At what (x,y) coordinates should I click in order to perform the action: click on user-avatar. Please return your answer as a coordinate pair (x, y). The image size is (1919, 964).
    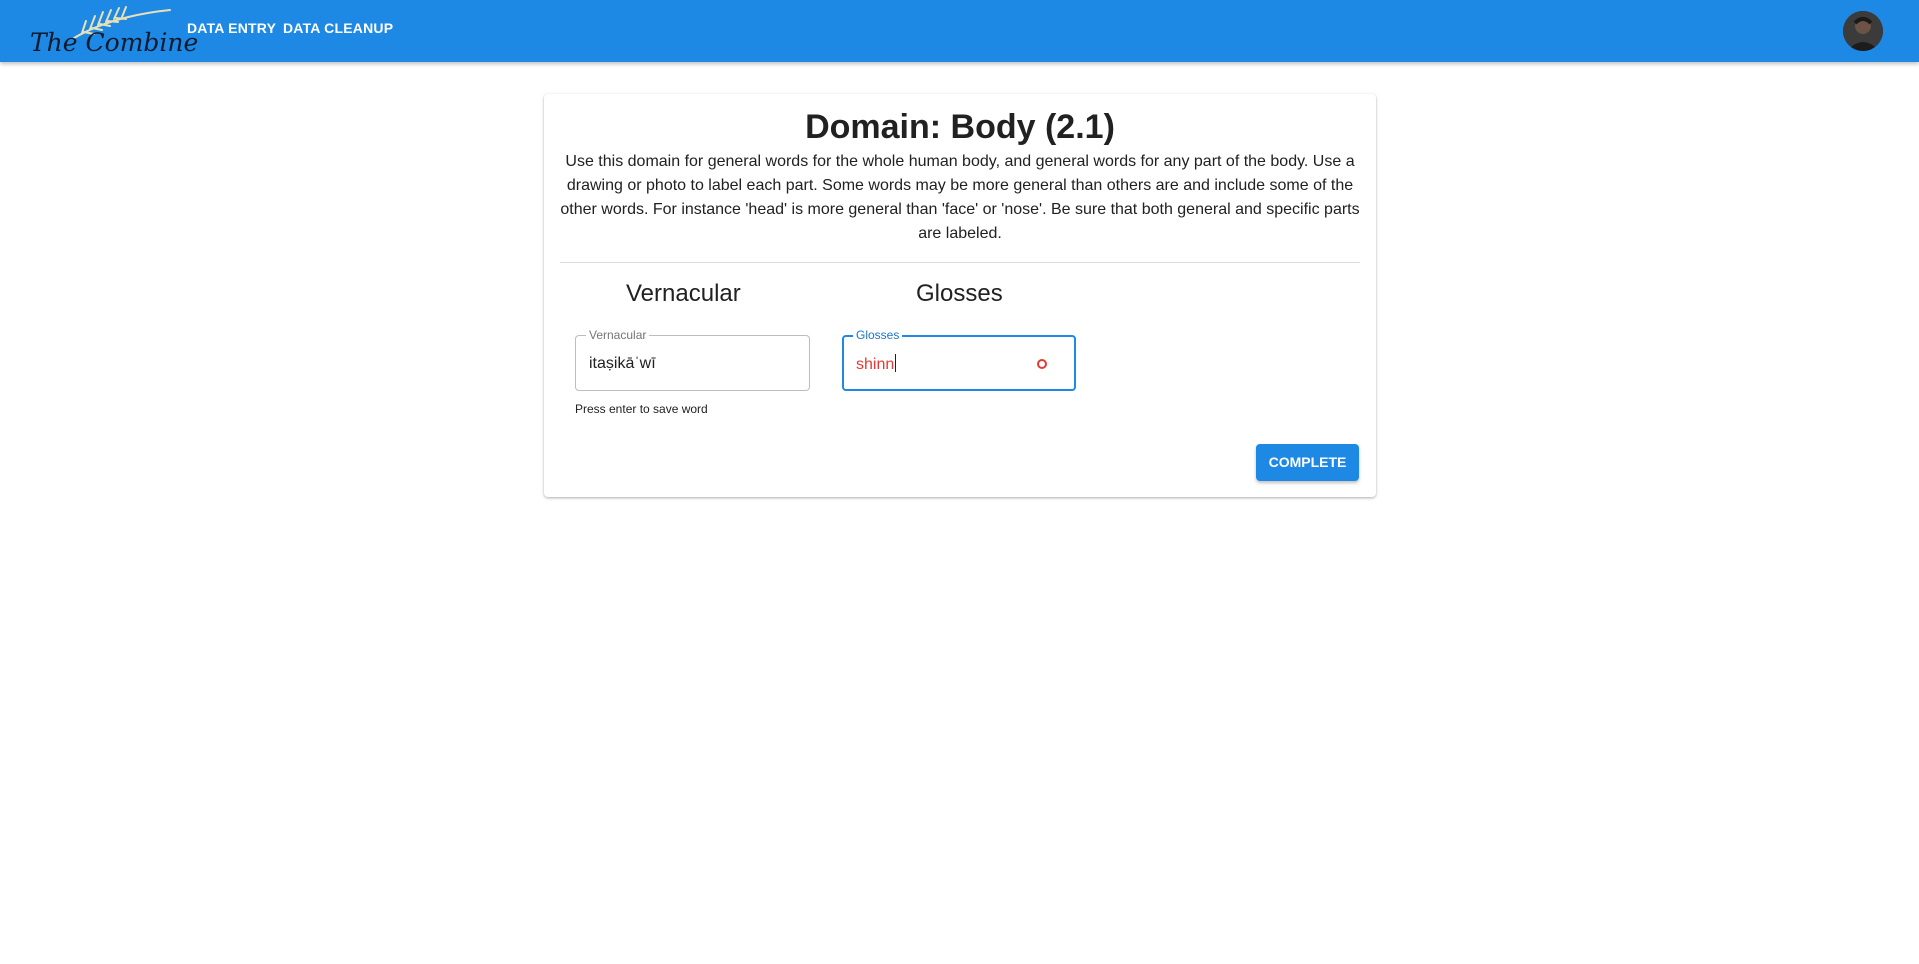
    Looking at the image, I should click on (1863, 31).